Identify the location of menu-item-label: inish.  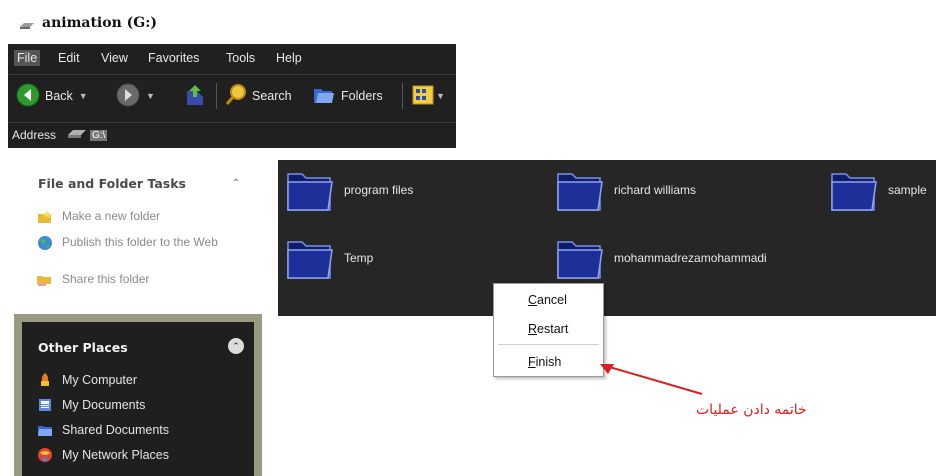
(548, 362).